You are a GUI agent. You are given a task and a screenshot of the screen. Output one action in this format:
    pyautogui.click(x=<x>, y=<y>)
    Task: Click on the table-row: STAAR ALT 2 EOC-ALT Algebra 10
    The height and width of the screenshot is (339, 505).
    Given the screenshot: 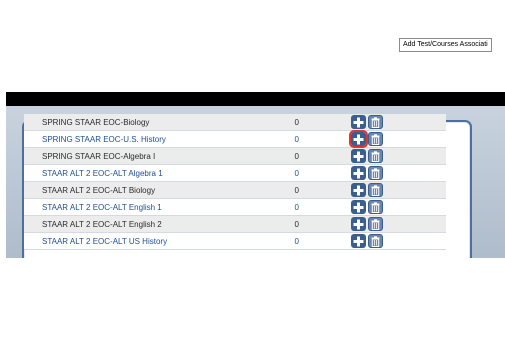 What is the action you would take?
    pyautogui.click(x=235, y=173)
    